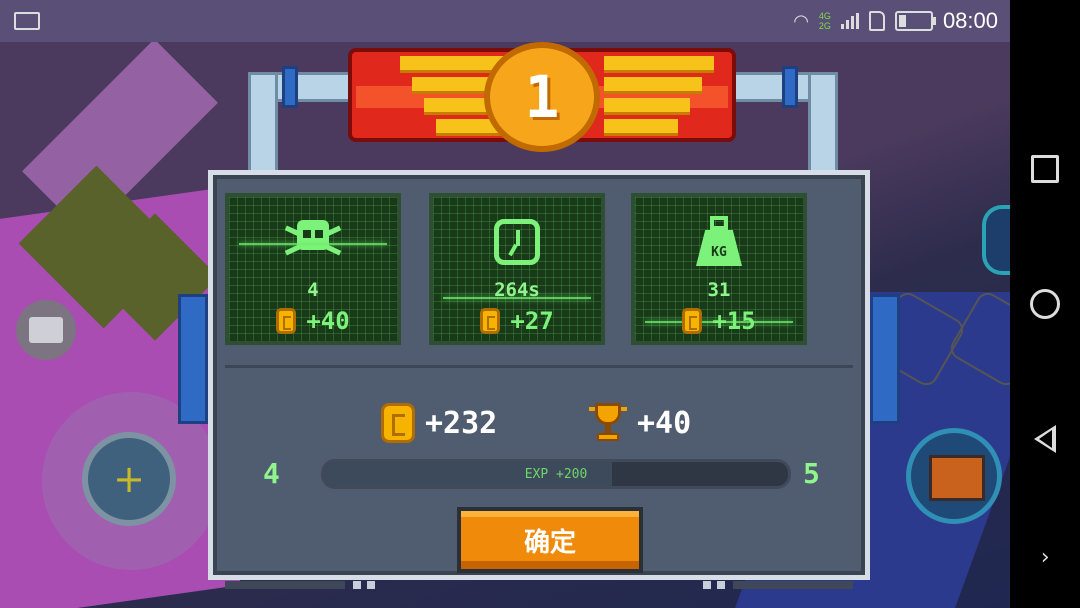  Describe the element at coordinates (957, 478) in the screenshot. I see `gun-icon` at that location.